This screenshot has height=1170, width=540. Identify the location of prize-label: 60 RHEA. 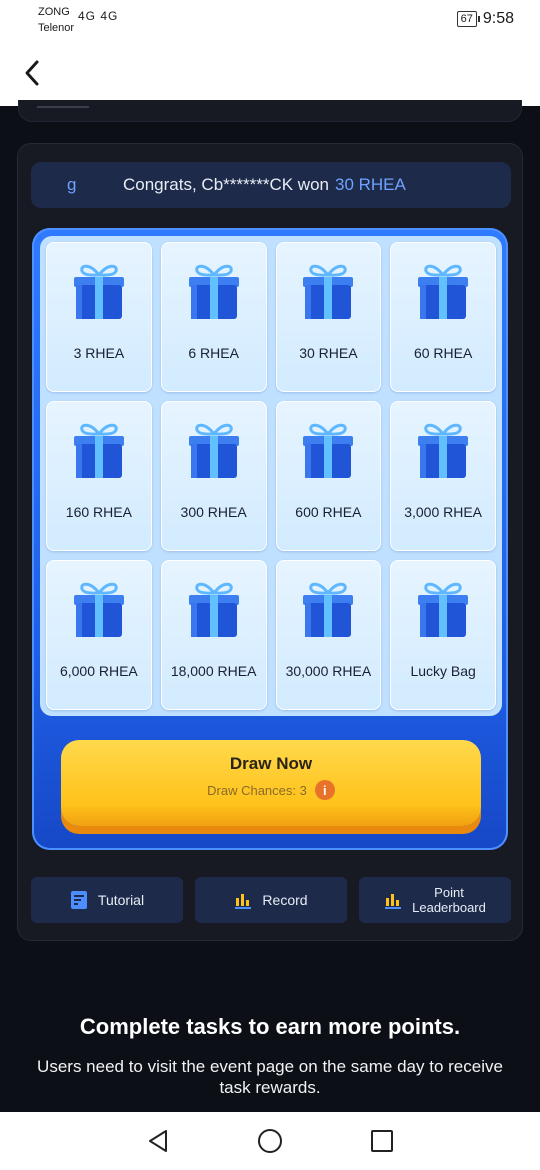
(443, 353).